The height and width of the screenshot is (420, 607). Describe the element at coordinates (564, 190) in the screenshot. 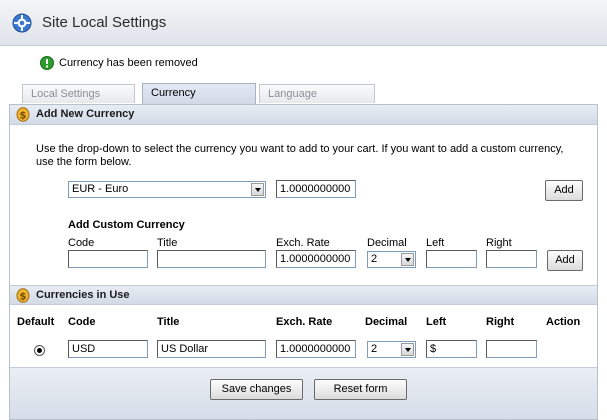

I see `add-currency-button: Add` at that location.